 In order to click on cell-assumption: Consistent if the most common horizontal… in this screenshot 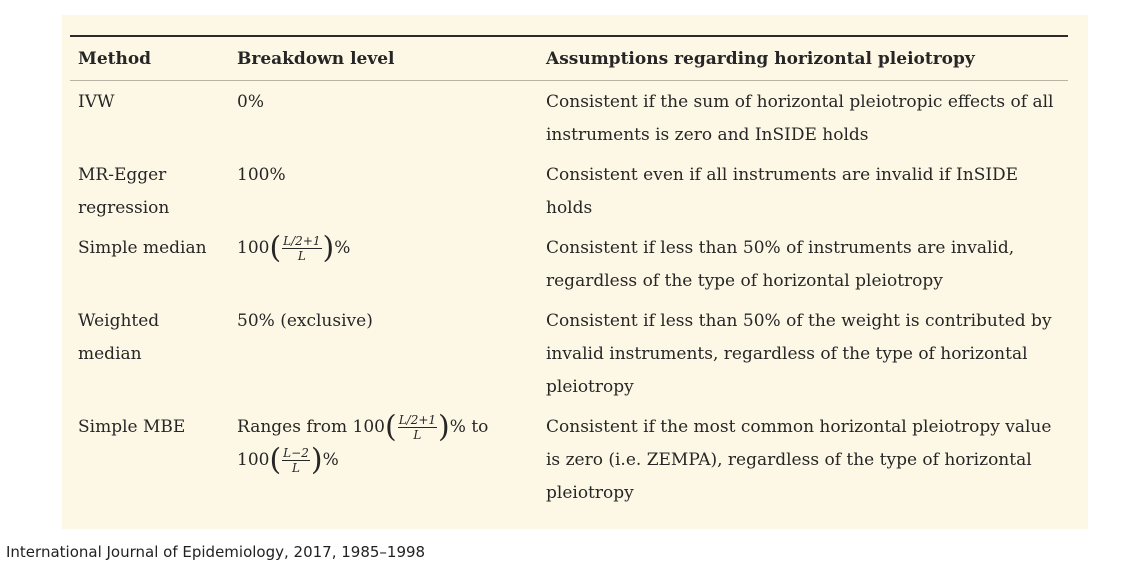, I will do `click(799, 460)`.